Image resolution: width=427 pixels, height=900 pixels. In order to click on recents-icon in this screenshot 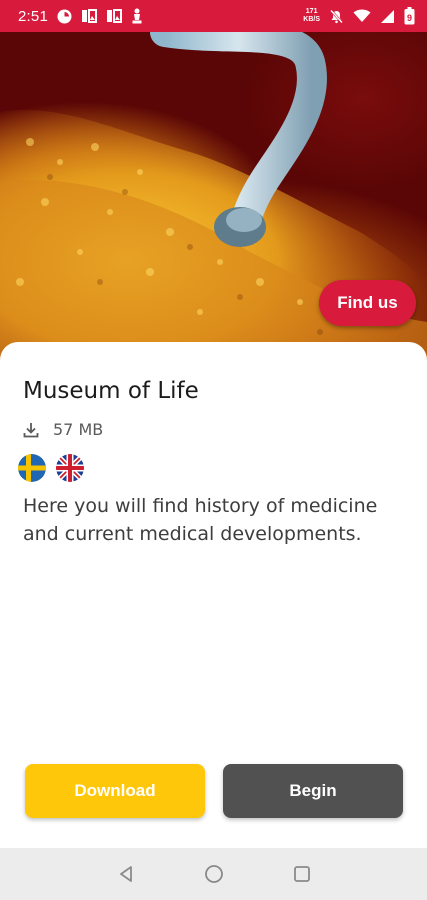, I will do `click(302, 874)`.